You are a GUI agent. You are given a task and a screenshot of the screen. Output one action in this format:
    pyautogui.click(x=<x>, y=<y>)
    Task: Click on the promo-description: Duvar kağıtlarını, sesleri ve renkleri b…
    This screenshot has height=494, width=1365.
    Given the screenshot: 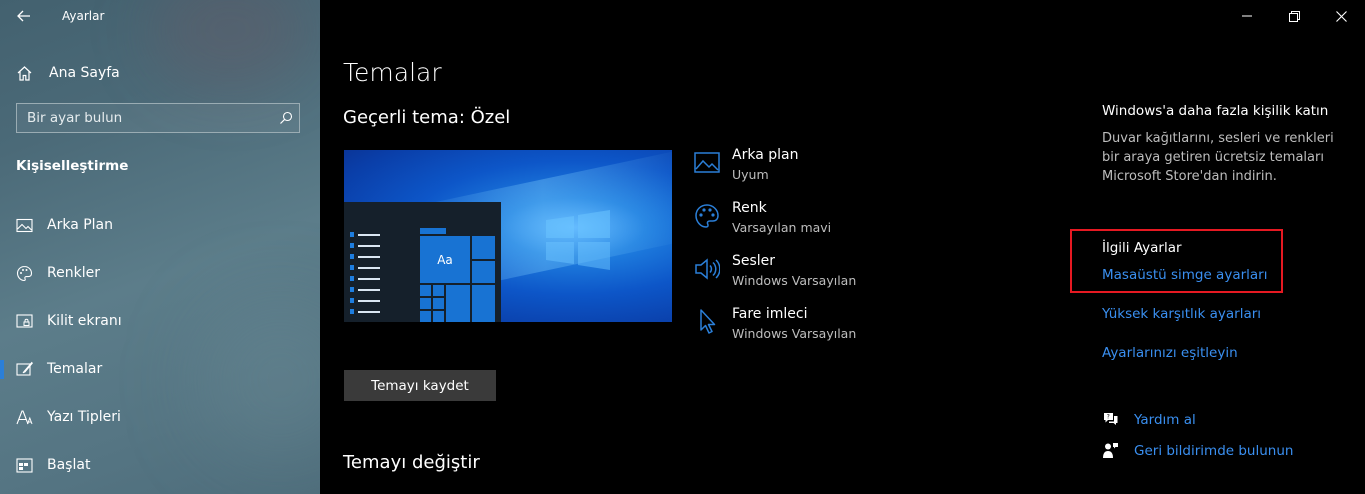 What is the action you would take?
    pyautogui.click(x=1218, y=157)
    